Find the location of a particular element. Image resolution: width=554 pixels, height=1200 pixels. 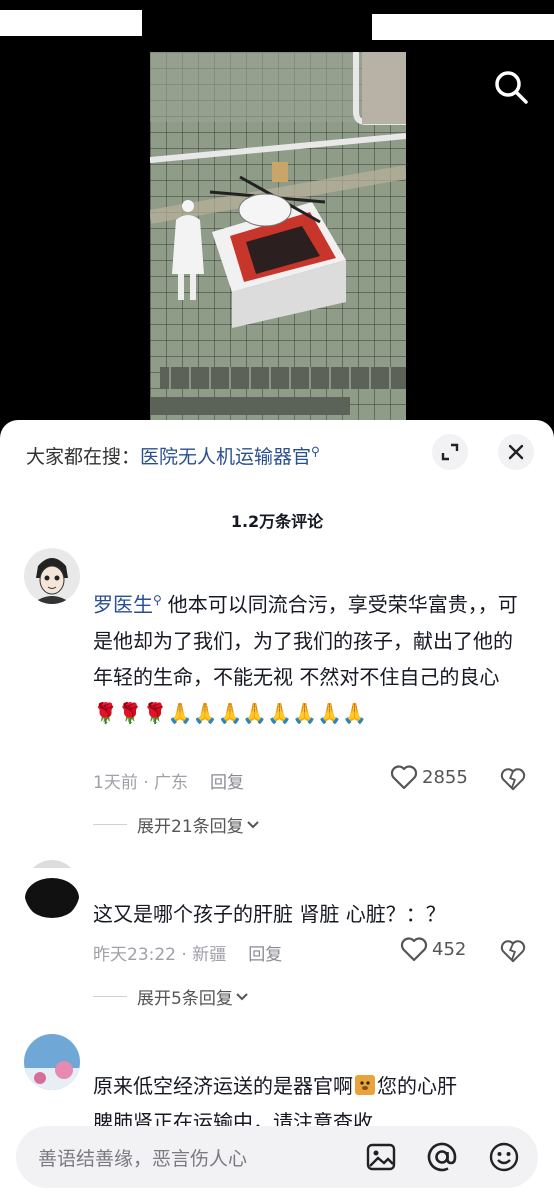

comment-text: 这又是哪个孩子的肝脏 肾脏 心脏？：？ is located at coordinates (269, 914).